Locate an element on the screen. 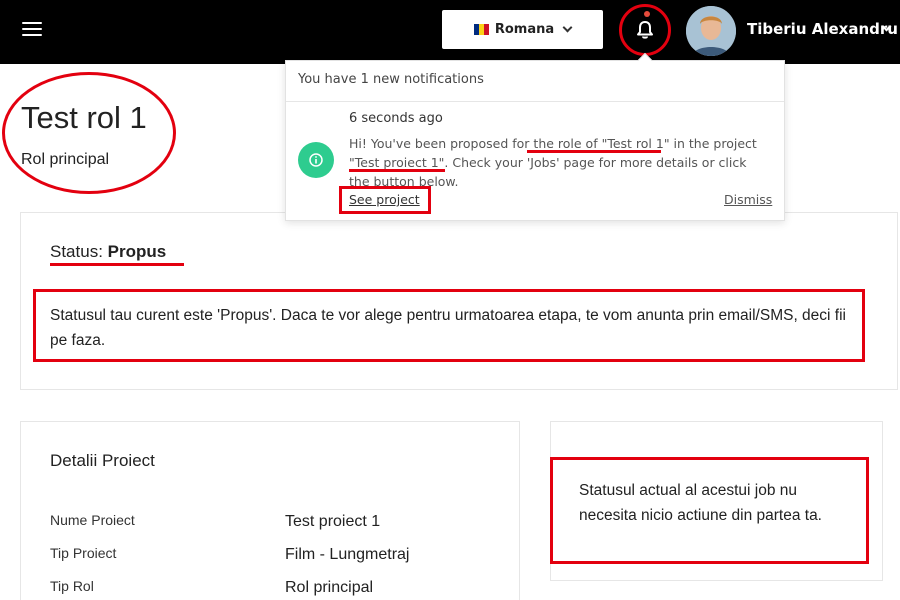 This screenshot has height=600, width=900. romania-flag-icon is located at coordinates (481, 29).